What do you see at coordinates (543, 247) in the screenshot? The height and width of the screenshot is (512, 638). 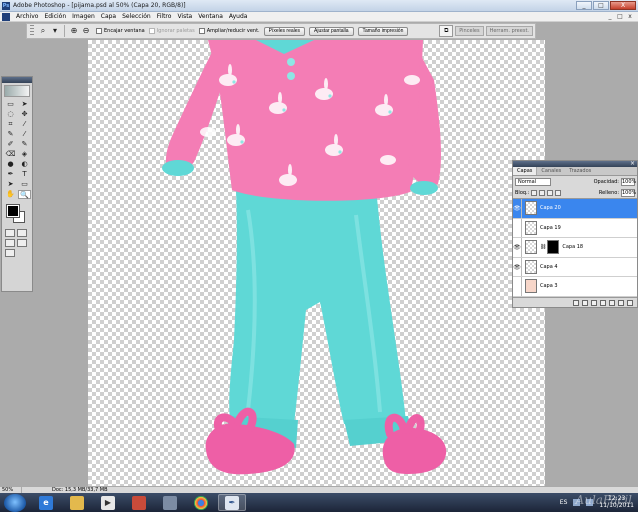 I see `mask-link-icon: ⛓` at bounding box center [543, 247].